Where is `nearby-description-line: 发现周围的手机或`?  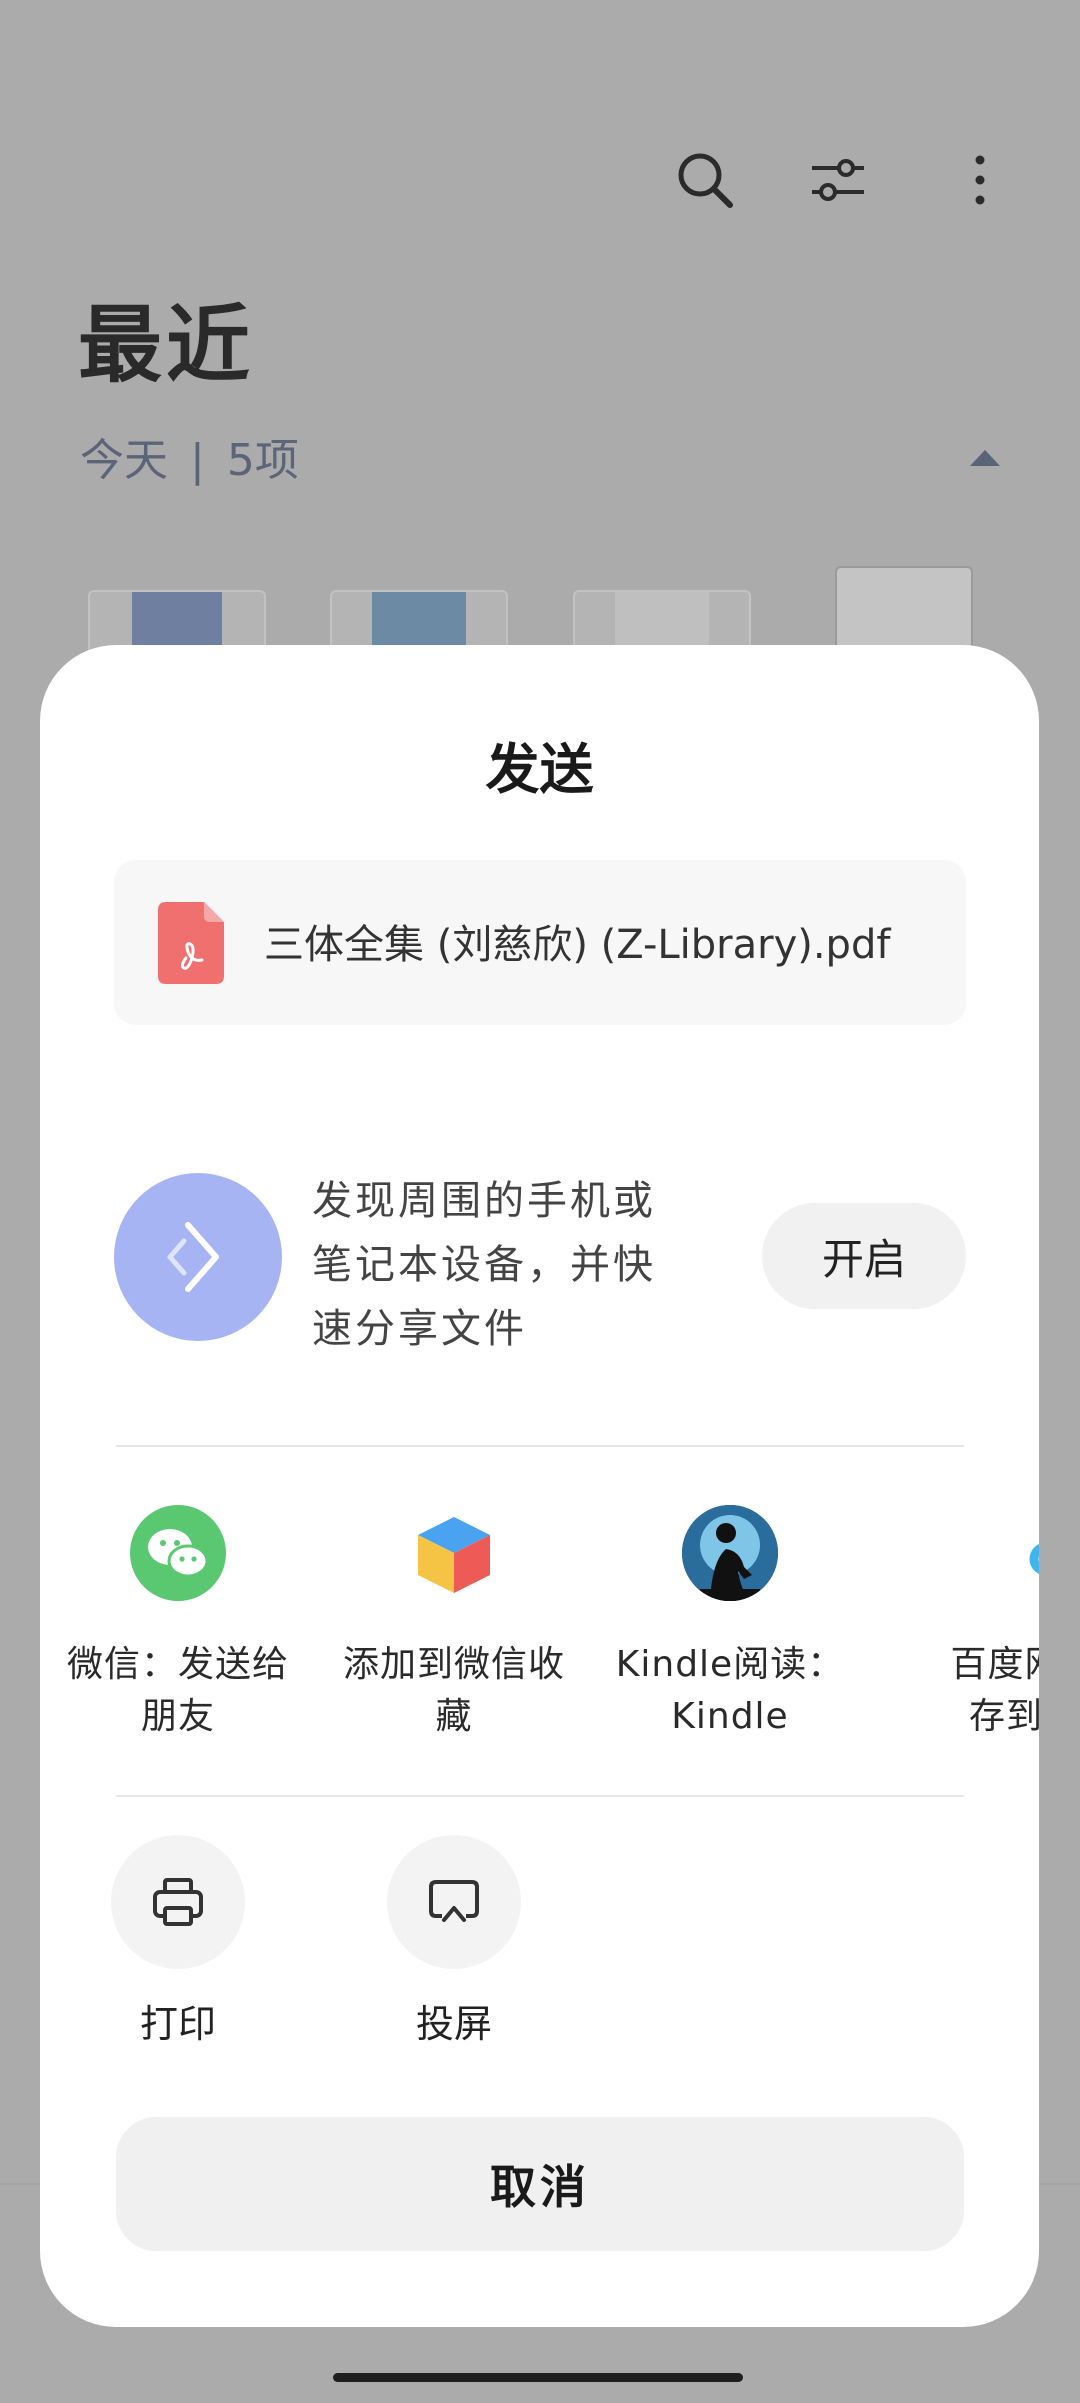
nearby-description-line: 发现周围的手机或 is located at coordinates (484, 1201).